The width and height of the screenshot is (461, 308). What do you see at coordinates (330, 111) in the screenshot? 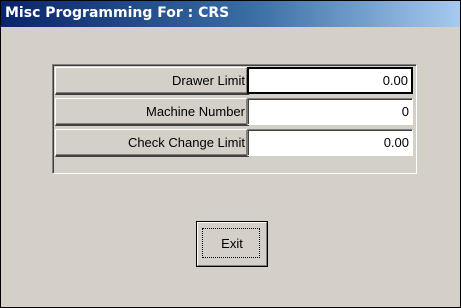
I see `machine-number-field: 0` at bounding box center [330, 111].